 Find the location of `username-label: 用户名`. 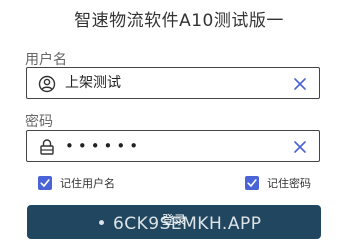

username-label: 用户名 is located at coordinates (46, 60).